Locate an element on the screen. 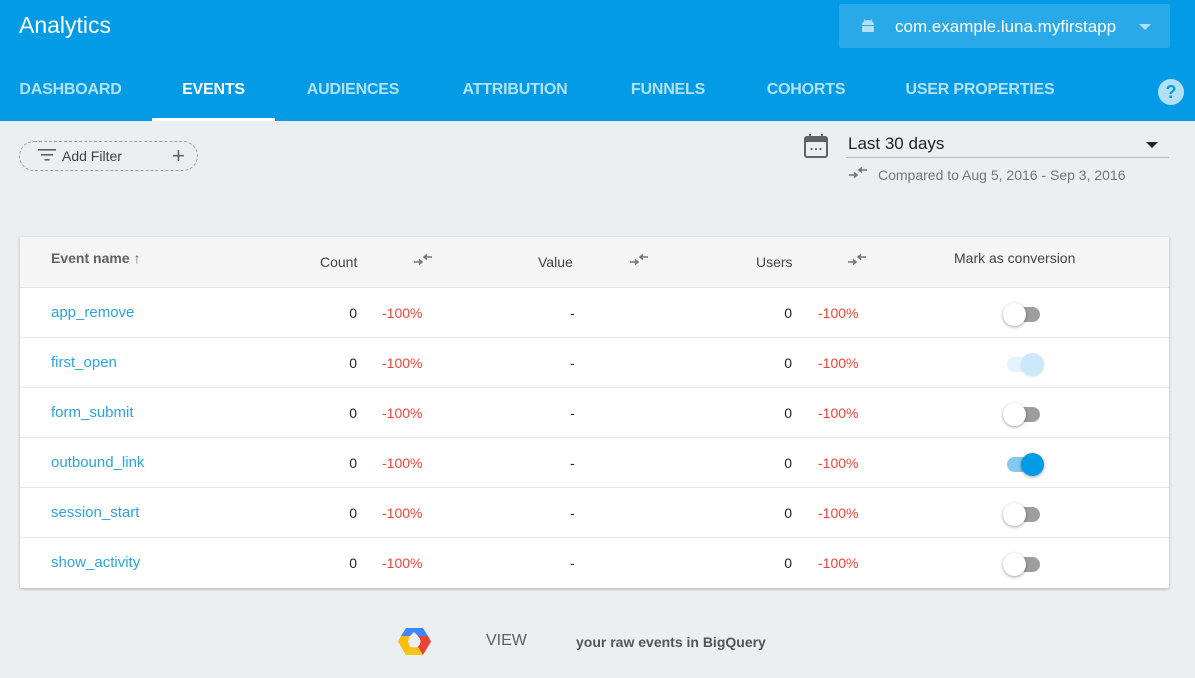 The image size is (1195, 678). tab-audiences: AUDIENCES is located at coordinates (353, 95).